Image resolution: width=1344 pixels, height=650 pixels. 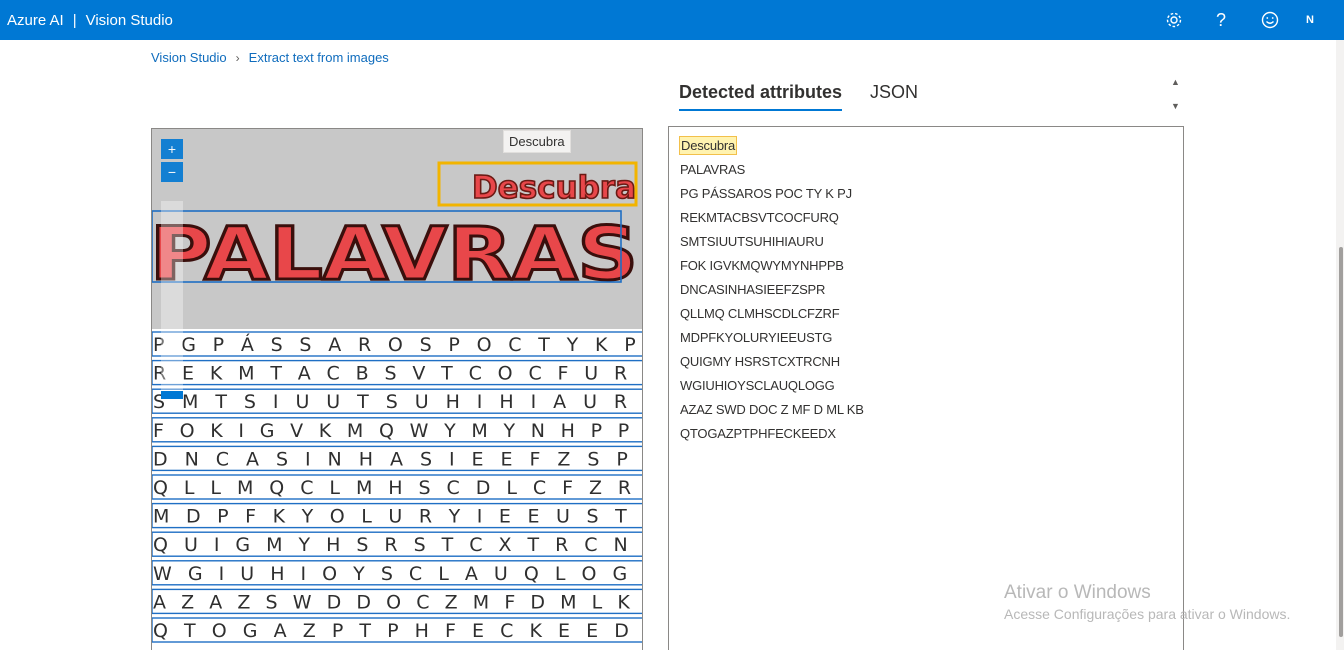 I want to click on page-scrollbar, so click(x=1340, y=345).